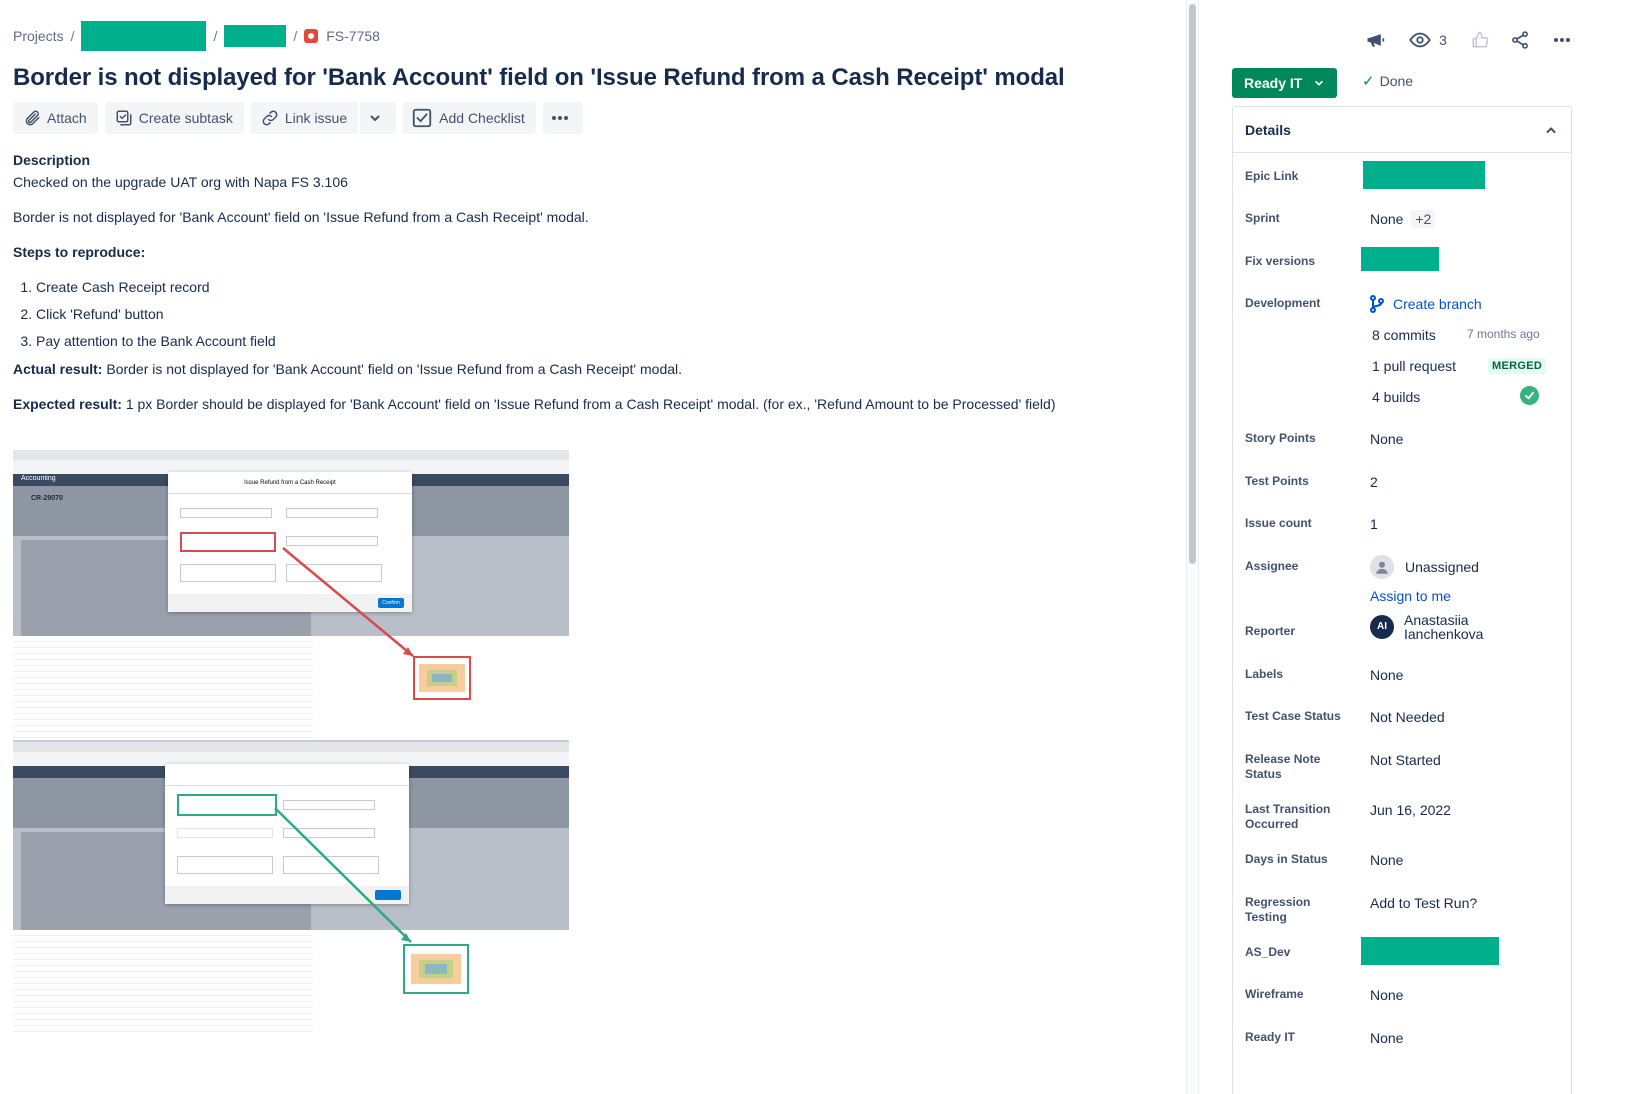 This screenshot has height=1094, width=1625. What do you see at coordinates (1387, 860) in the screenshot?
I see `days-in-status-value: None` at bounding box center [1387, 860].